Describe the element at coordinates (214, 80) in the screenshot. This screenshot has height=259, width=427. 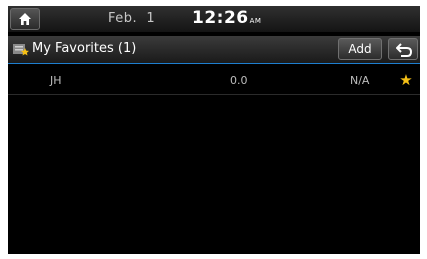
I see `favorite-row: JH 0.0 N/A ★` at that location.